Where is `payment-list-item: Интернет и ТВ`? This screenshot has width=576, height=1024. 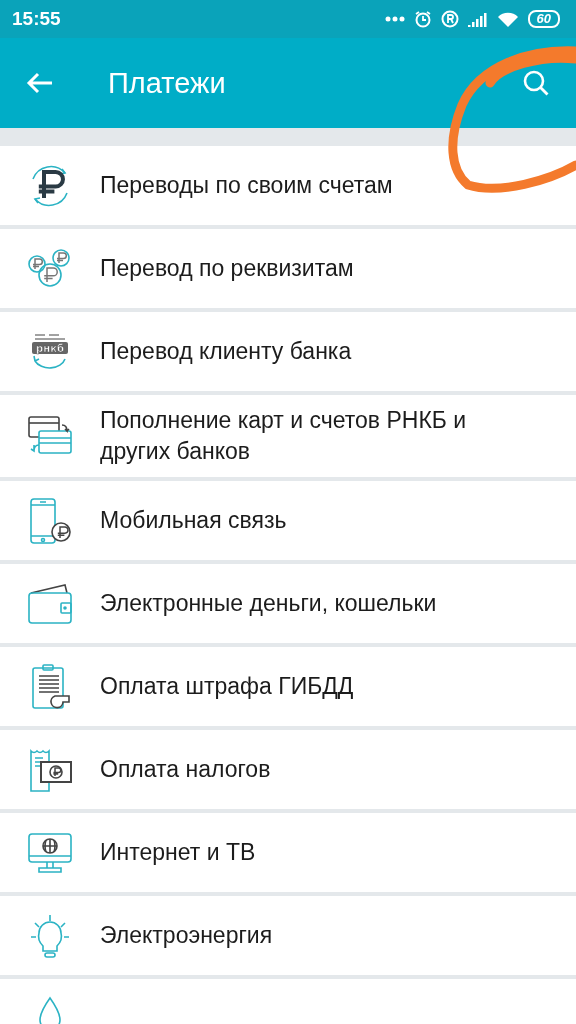 payment-list-item: Интернет и ТВ is located at coordinates (288, 852).